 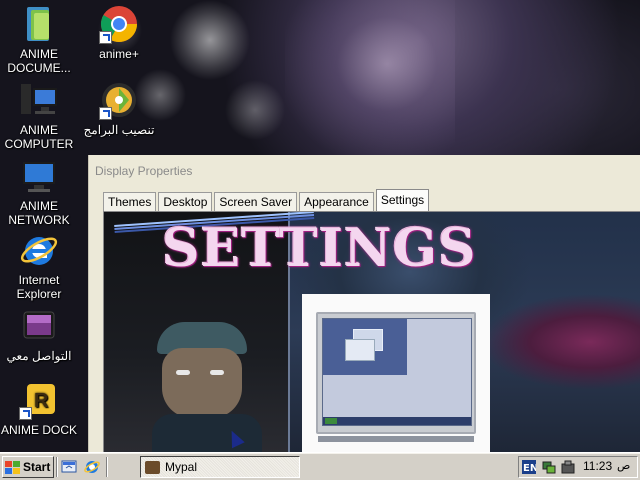 I want to click on desktop-icon-label: ANIME NETWORK, so click(x=39, y=213).